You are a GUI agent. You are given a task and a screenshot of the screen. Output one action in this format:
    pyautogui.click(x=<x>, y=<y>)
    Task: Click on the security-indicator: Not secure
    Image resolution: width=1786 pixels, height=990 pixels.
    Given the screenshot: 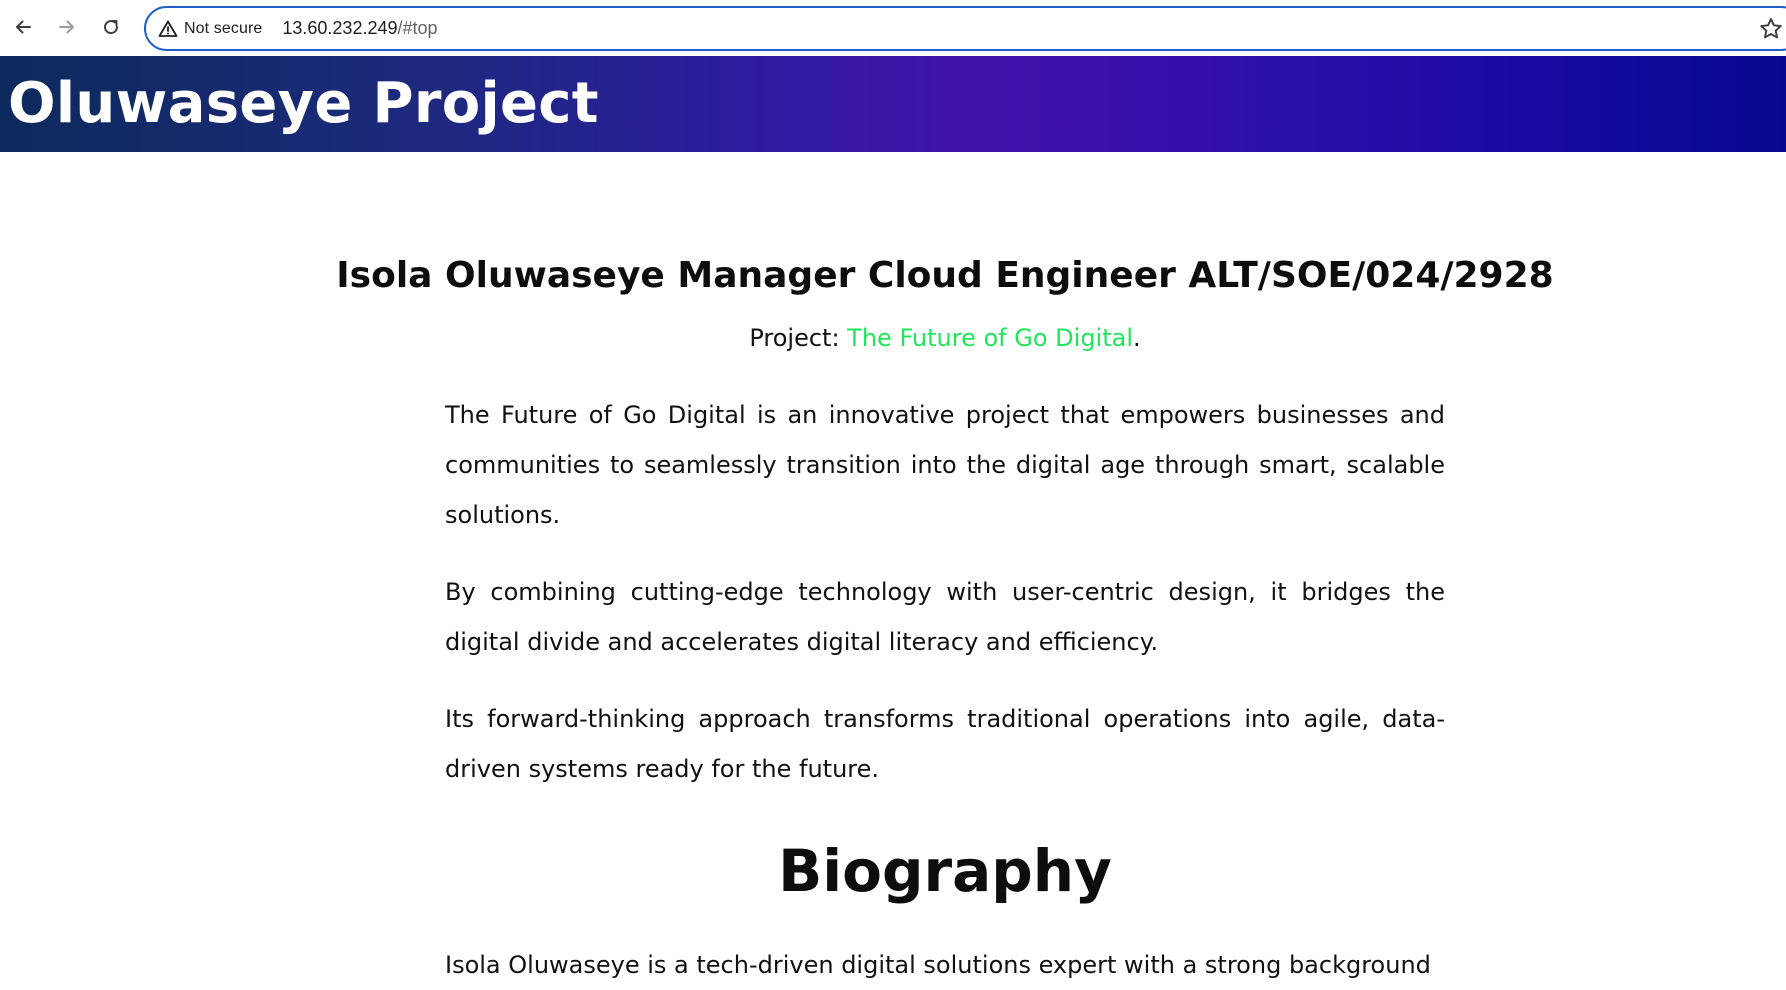 What is the action you would take?
    pyautogui.click(x=210, y=29)
    